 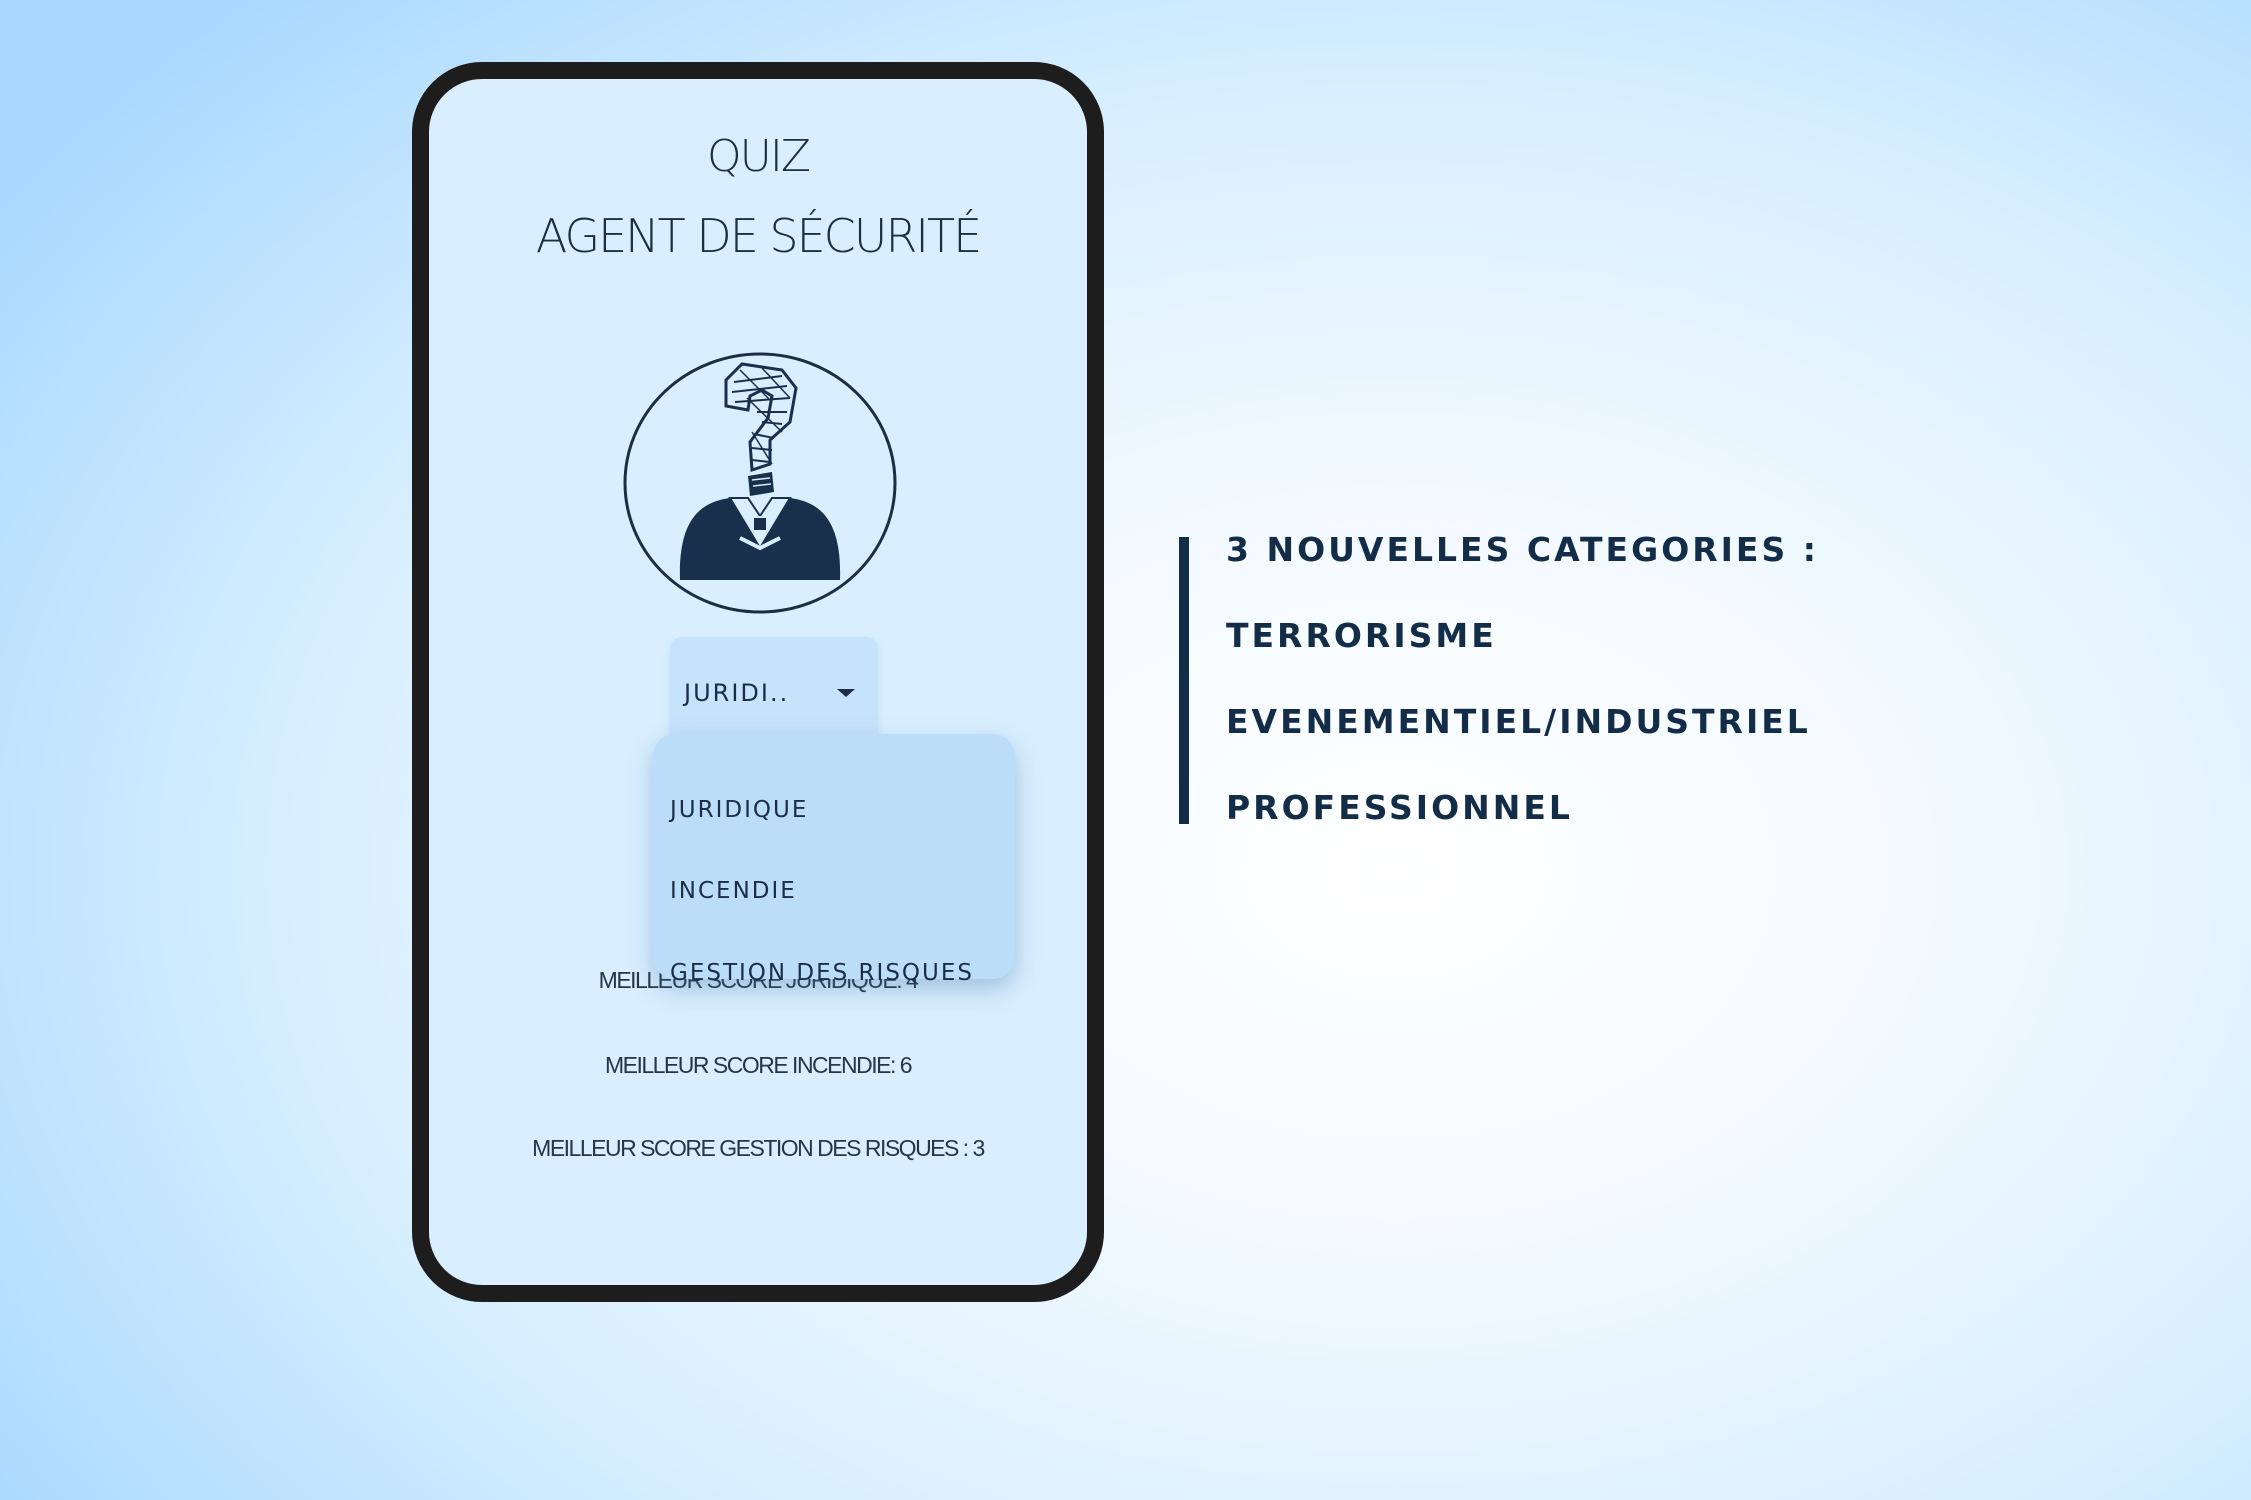 What do you see at coordinates (759, 156) in the screenshot?
I see `app-title: QUIZ` at bounding box center [759, 156].